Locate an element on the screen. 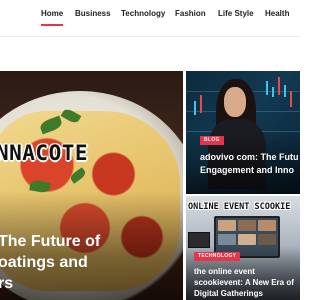 The image size is (320, 300). category-badge: TECHNOLOGY is located at coordinates (217, 256).